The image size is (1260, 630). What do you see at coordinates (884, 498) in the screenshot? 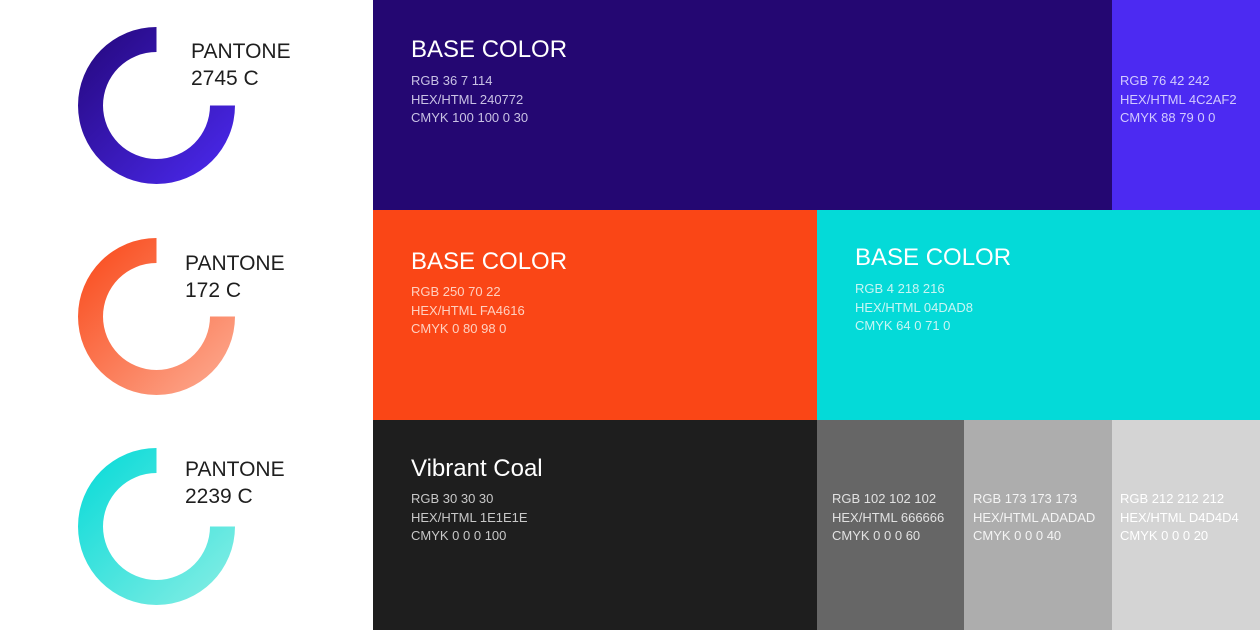
I see `rgb-value: RGB 102 102 102` at bounding box center [884, 498].